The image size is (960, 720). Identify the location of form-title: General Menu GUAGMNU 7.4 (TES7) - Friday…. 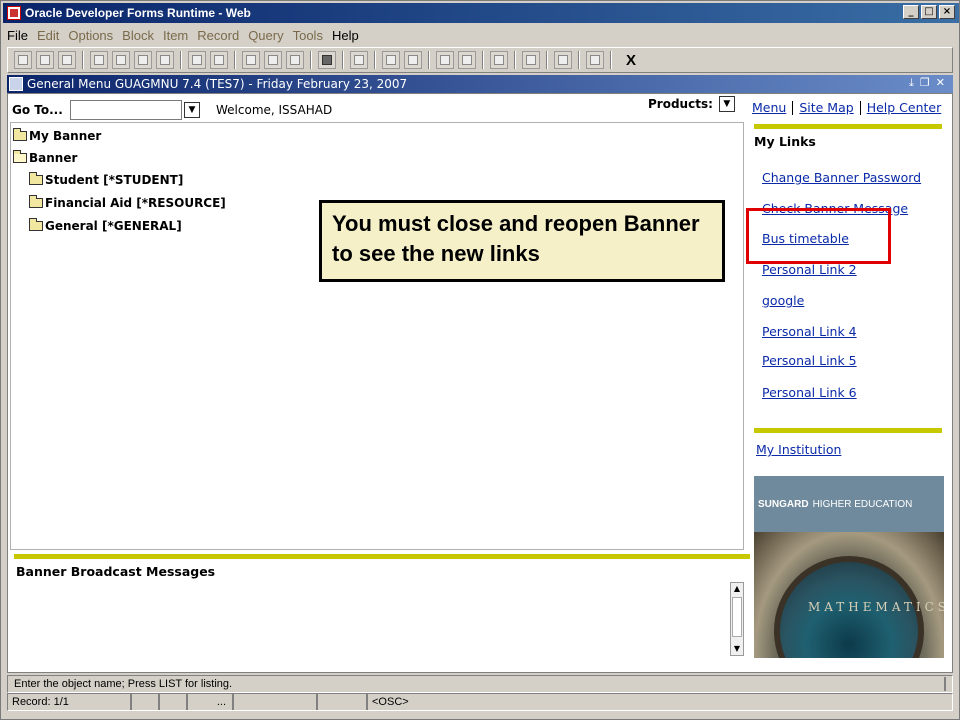
(217, 84).